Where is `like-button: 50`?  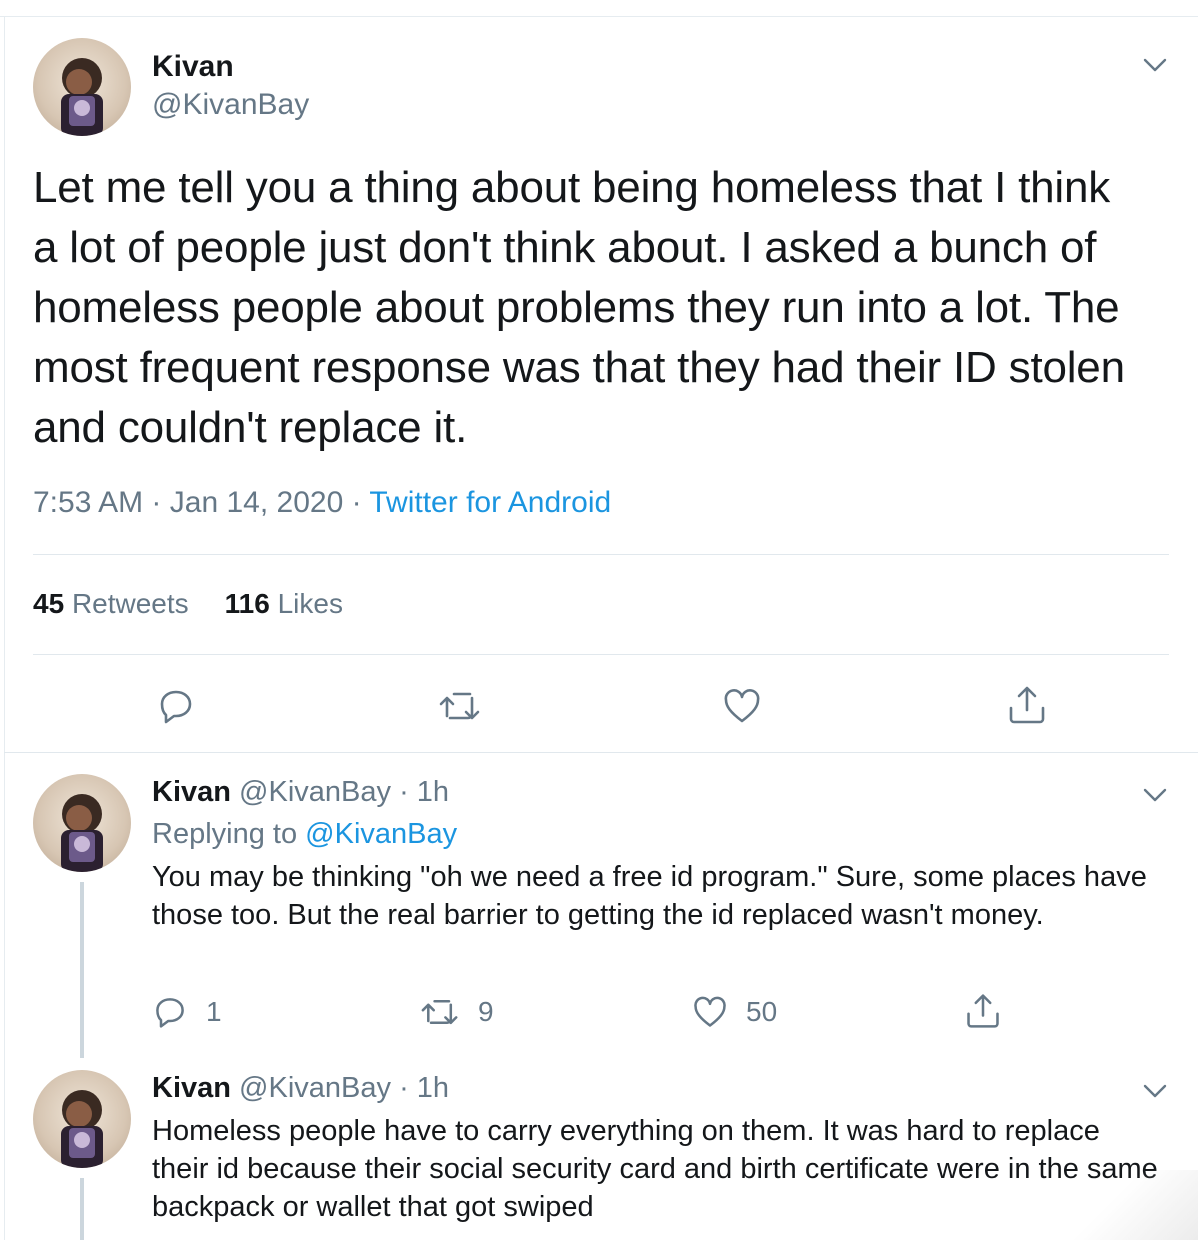
like-button: 50 is located at coordinates (734, 1012).